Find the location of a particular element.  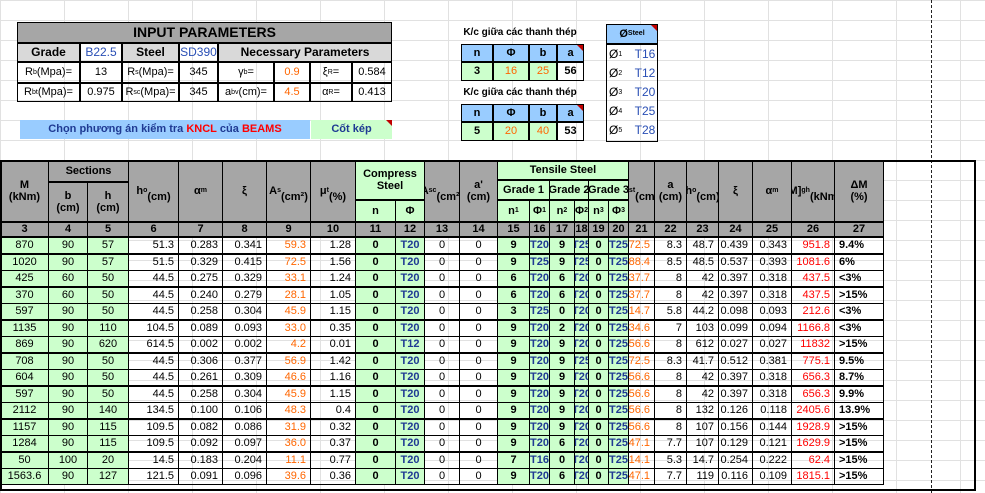

steel-item-value: T12 is located at coordinates (645, 73).